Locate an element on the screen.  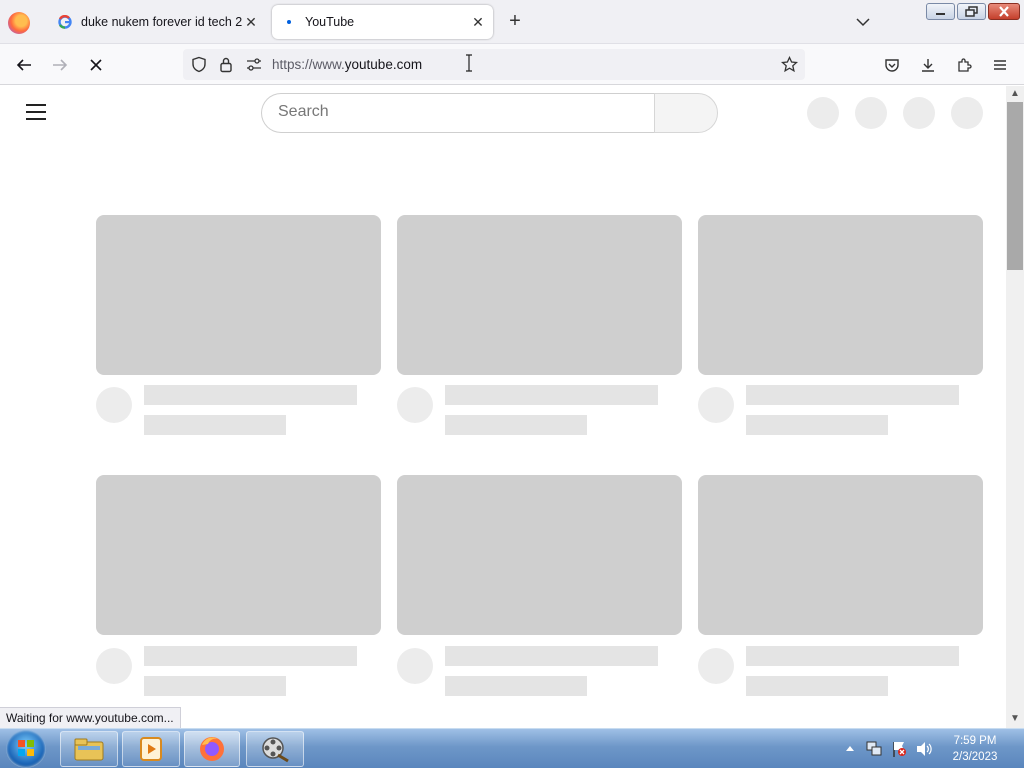
search-button is located at coordinates (686, 113).